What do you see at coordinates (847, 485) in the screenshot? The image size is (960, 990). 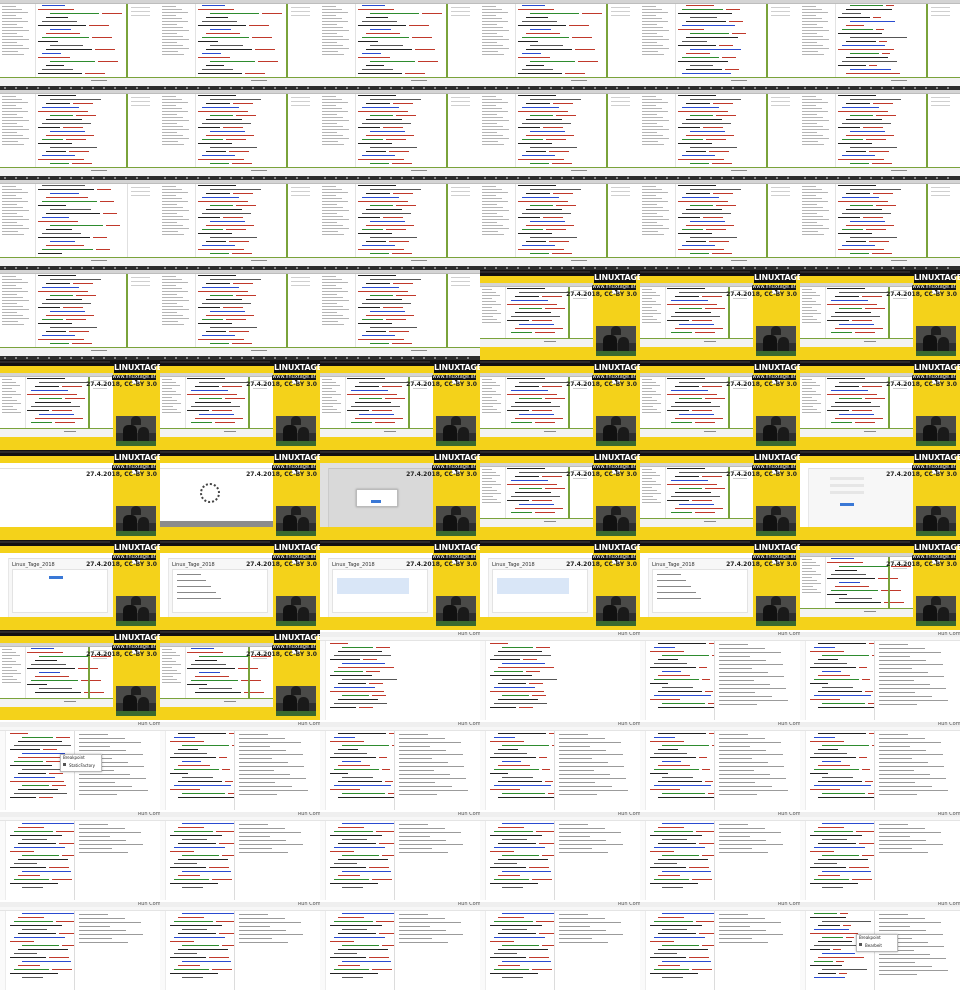 I see `form-field` at bounding box center [847, 485].